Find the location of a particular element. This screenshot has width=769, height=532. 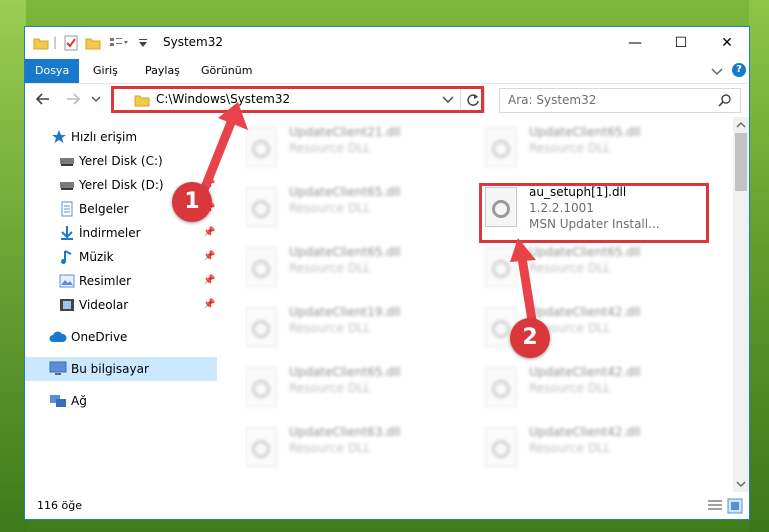

folder-icon is located at coordinates (41, 44).